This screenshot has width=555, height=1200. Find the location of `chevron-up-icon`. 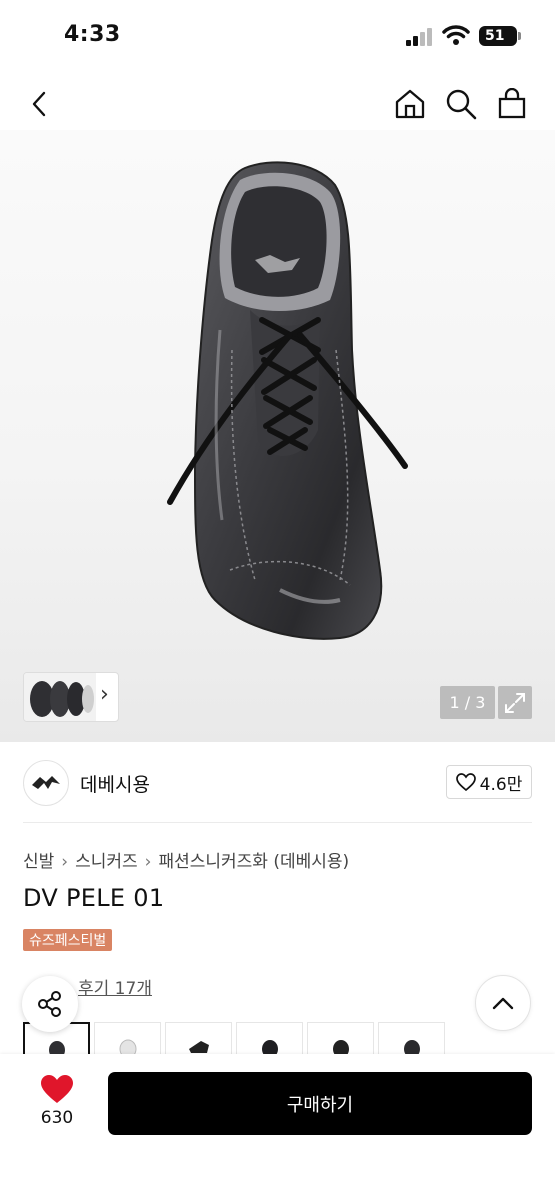

chevron-up-icon is located at coordinates (503, 1003).